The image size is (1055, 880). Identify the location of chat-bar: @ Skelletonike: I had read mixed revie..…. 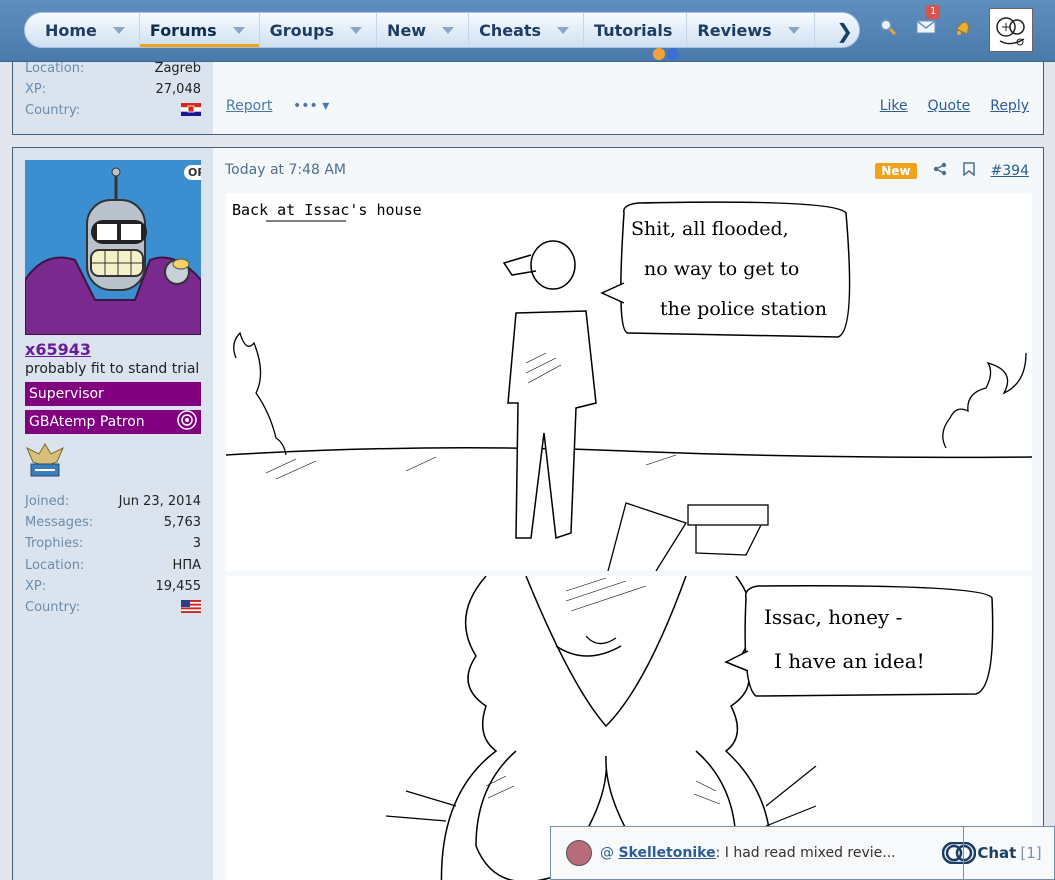
(802, 853).